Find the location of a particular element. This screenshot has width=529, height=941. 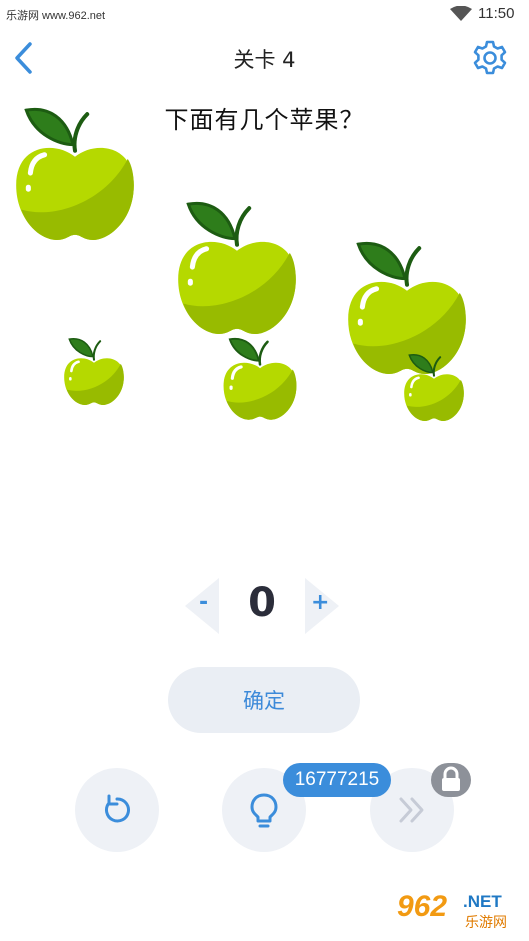

increment-button: + is located at coordinates (322, 606).